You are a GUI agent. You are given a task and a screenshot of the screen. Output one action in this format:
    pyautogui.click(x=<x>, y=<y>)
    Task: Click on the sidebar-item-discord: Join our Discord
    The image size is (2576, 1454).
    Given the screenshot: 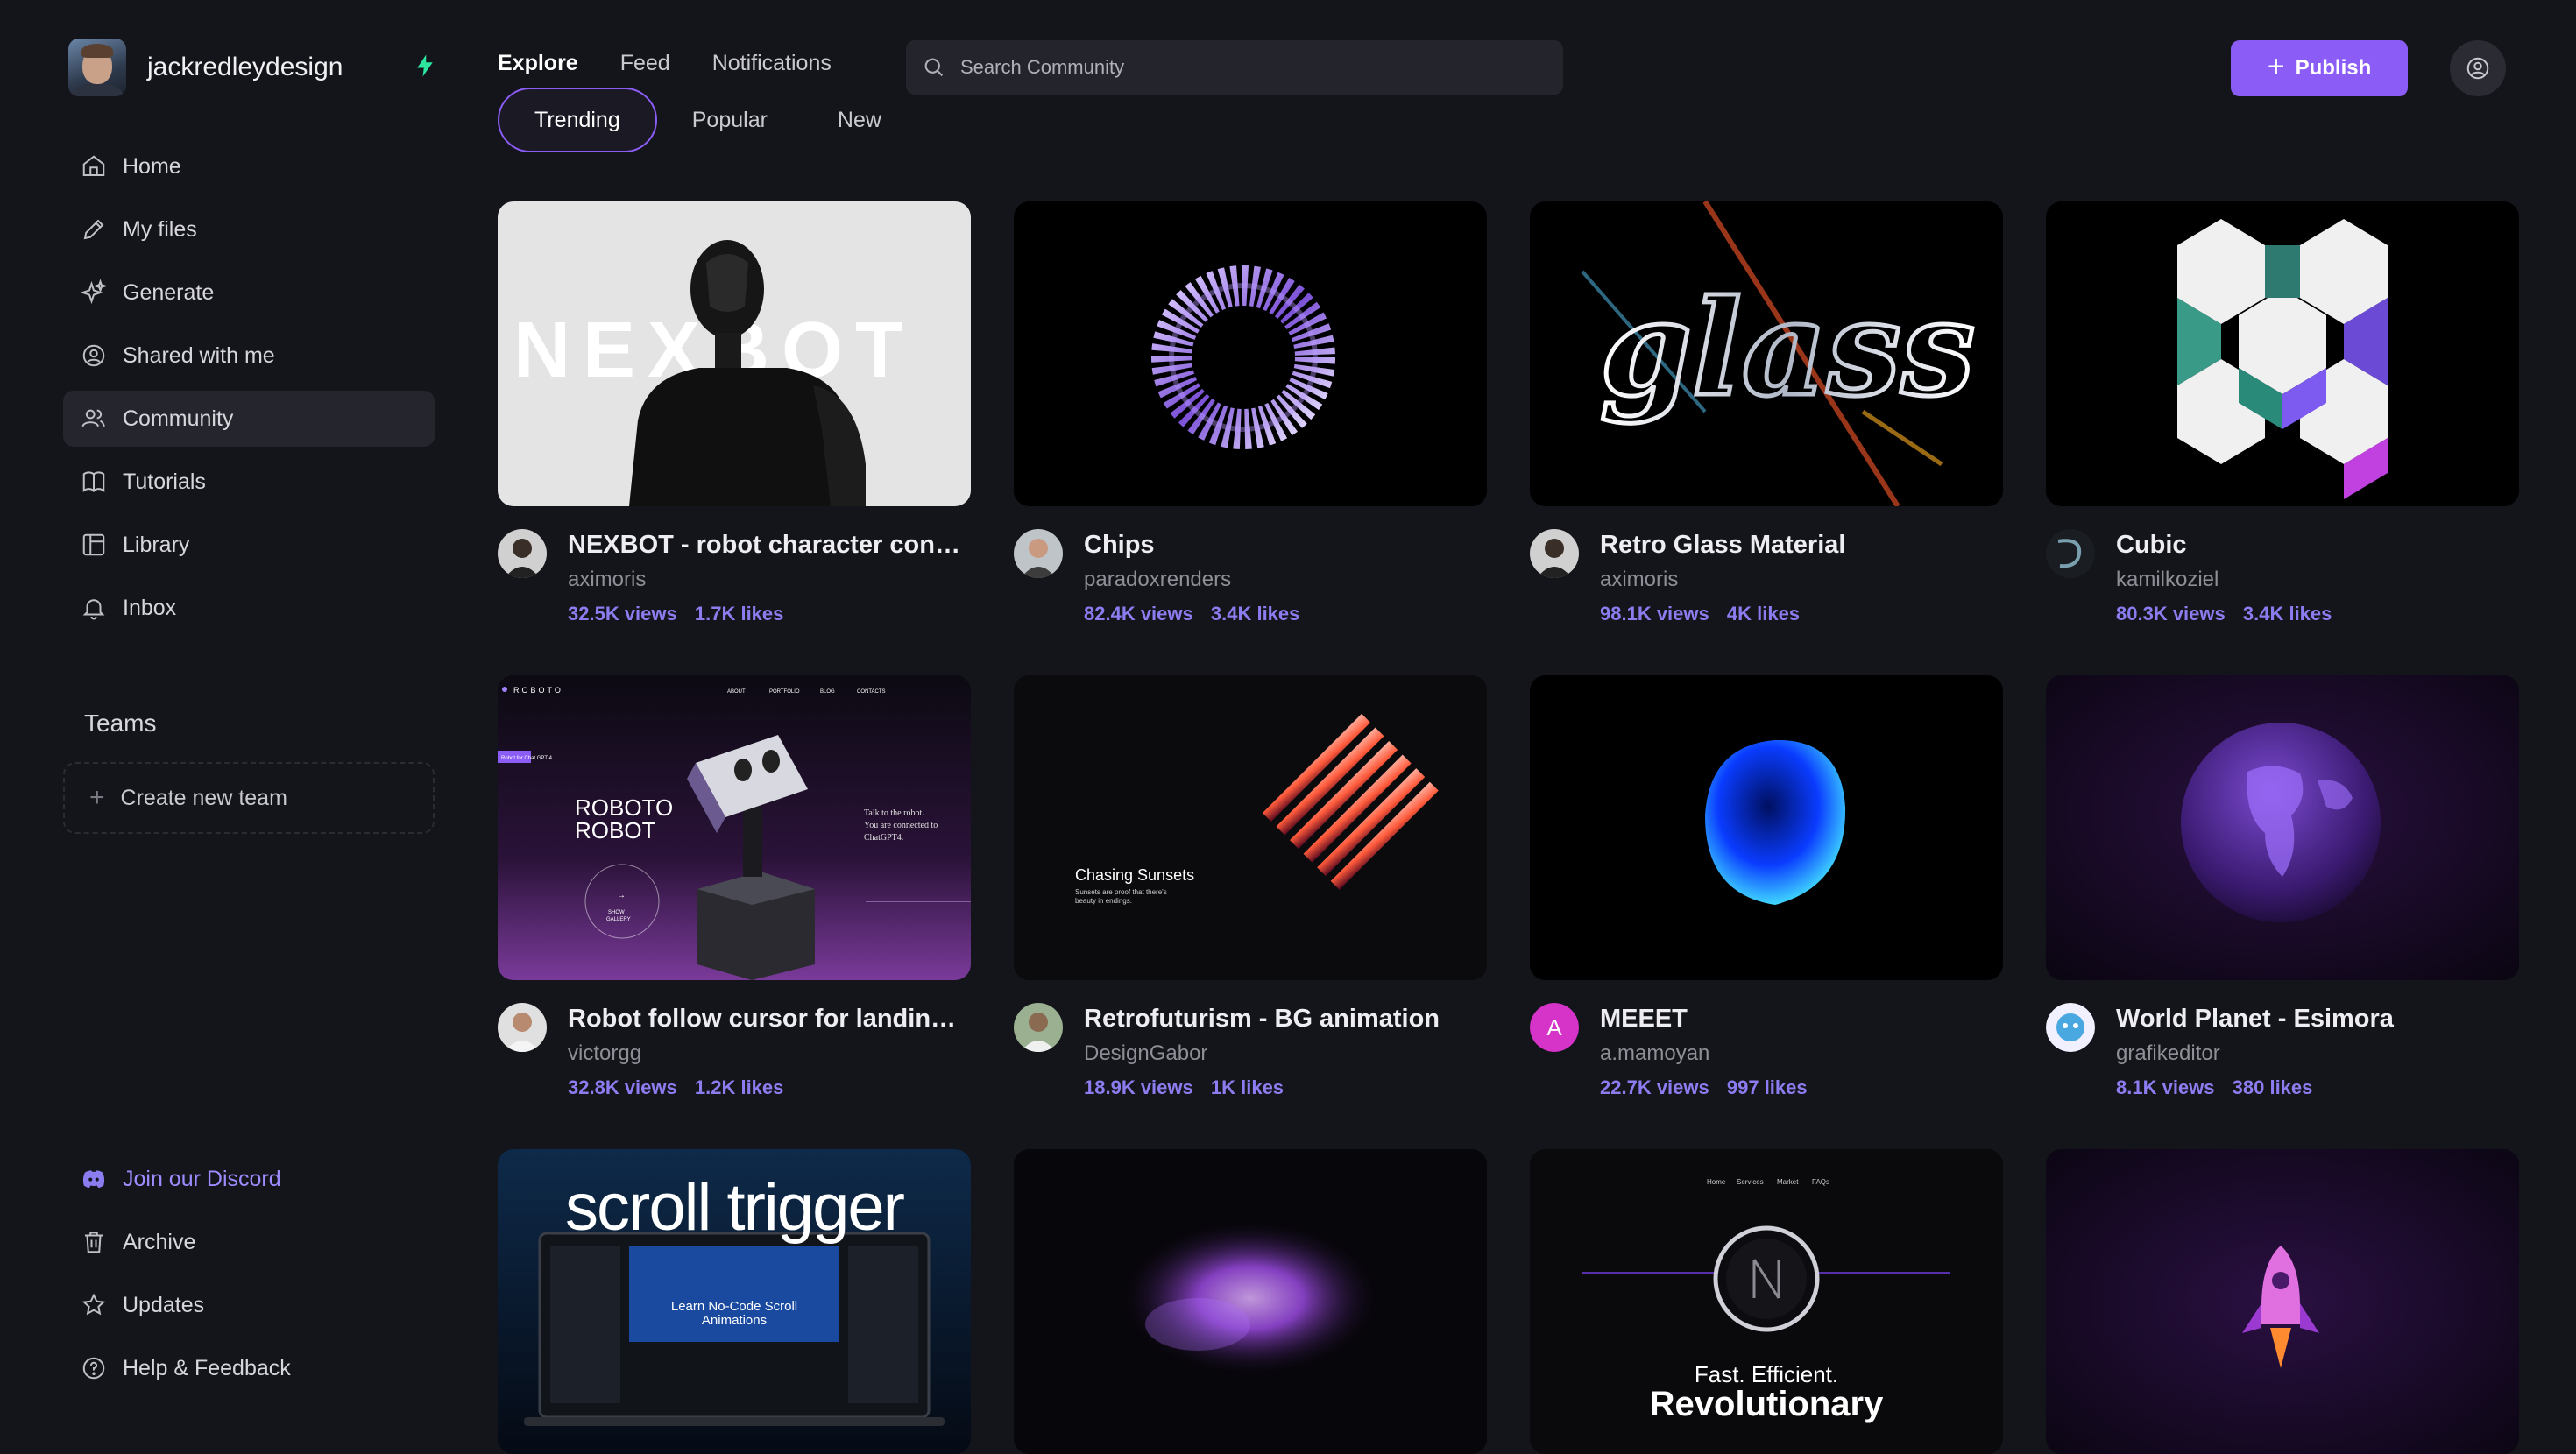 What is the action you would take?
    pyautogui.click(x=249, y=1179)
    